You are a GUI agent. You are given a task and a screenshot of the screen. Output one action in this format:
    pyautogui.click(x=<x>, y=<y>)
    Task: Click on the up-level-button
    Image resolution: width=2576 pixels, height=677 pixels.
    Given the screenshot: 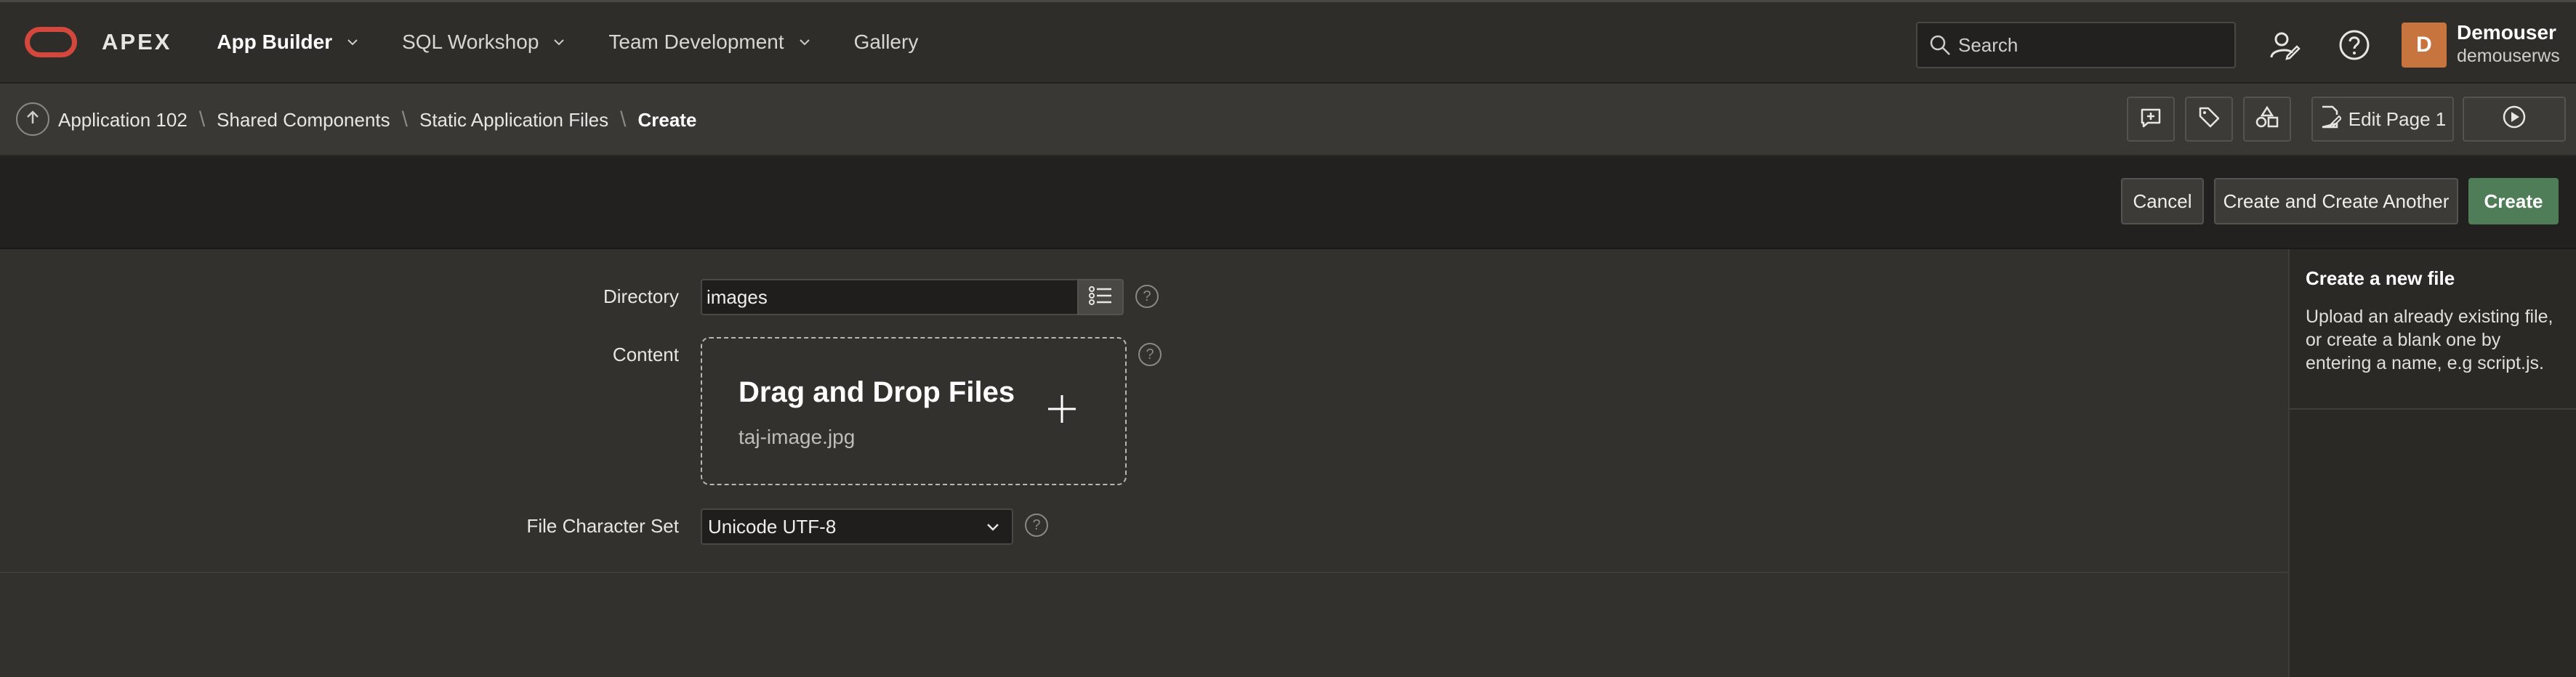 What is the action you would take?
    pyautogui.click(x=32, y=119)
    